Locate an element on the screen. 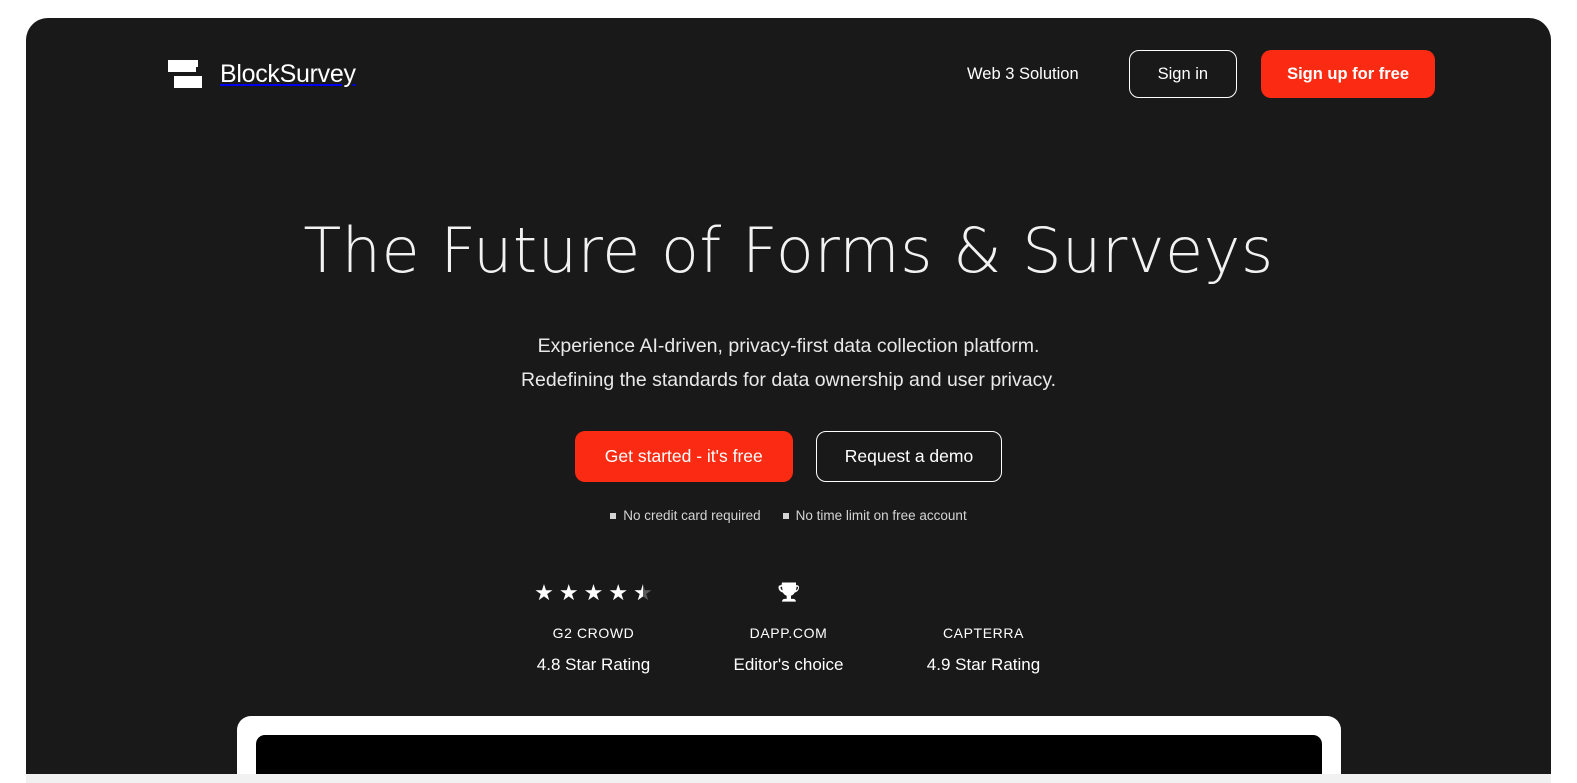 The height and width of the screenshot is (783, 1577). rating-badges: ★ ★ ★ ★ ★ G2 CROWD 4.8 Star Rating DAPP. is located at coordinates (788, 626).